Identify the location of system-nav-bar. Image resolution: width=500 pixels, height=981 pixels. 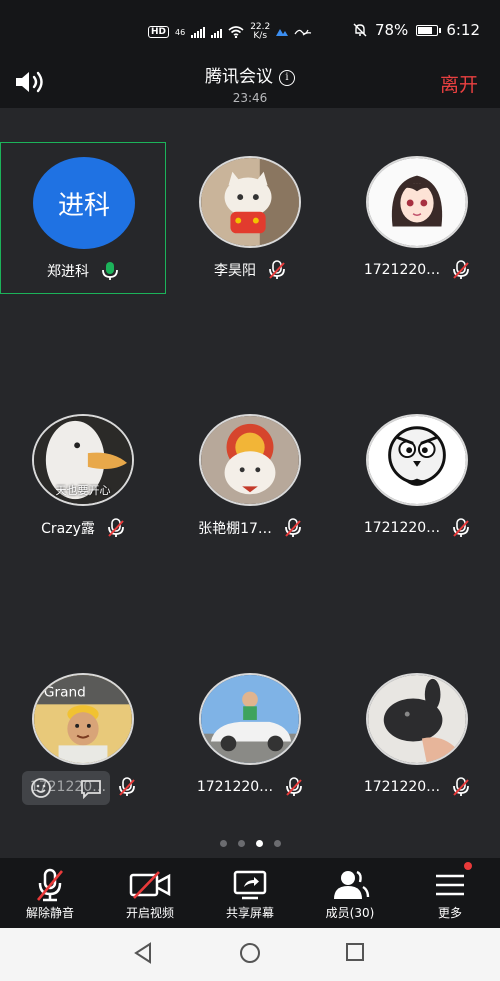
(250, 954).